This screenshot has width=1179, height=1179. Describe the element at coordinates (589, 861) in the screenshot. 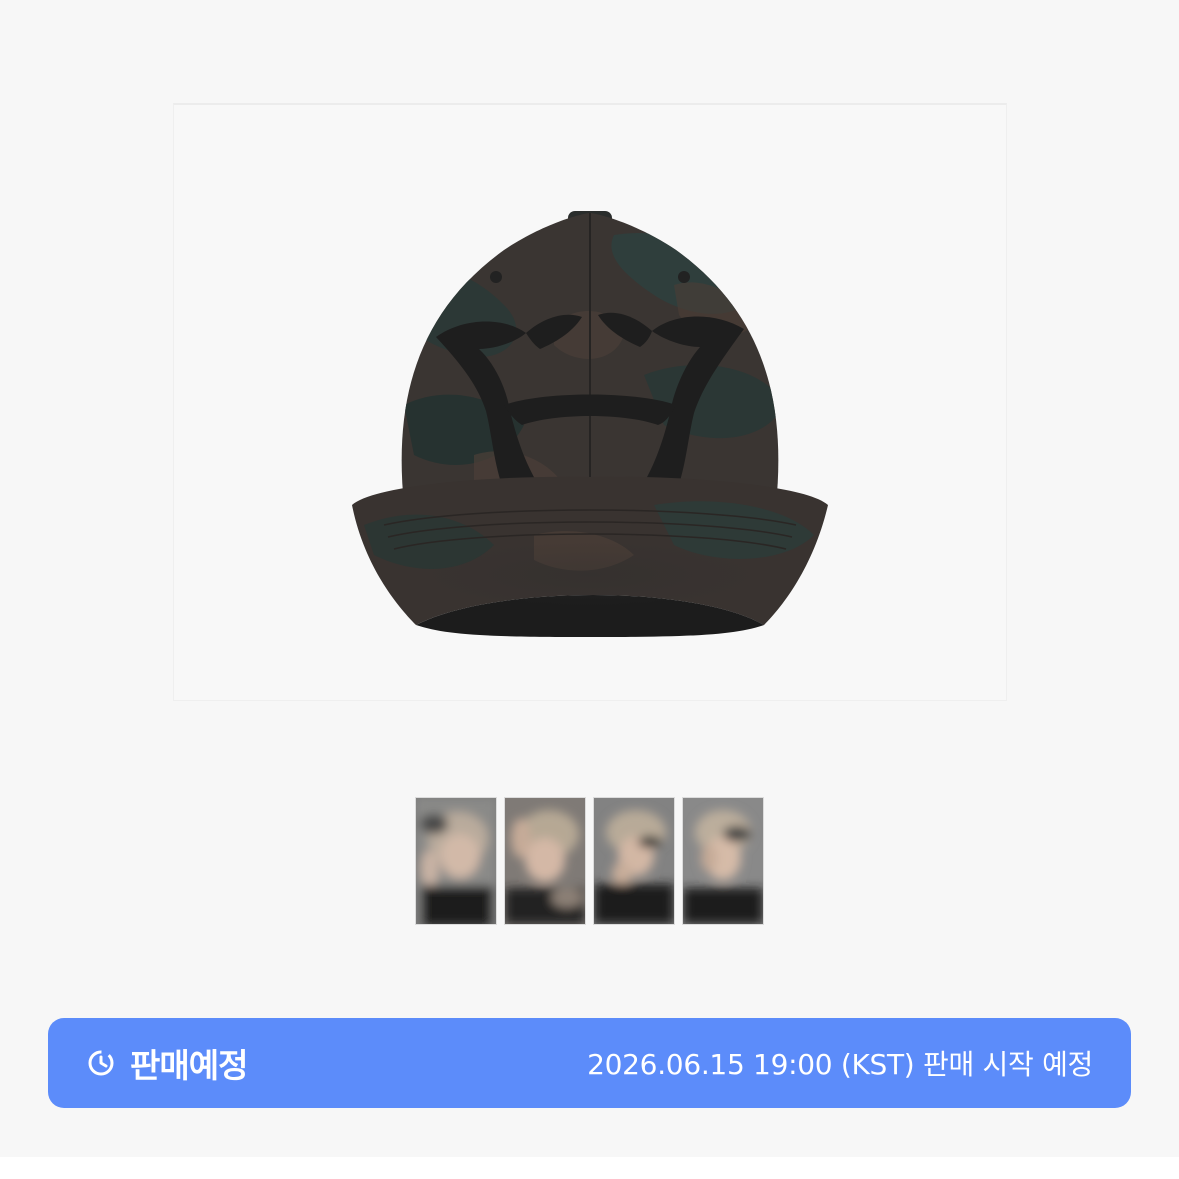

I see `thumbnail-gallery` at that location.